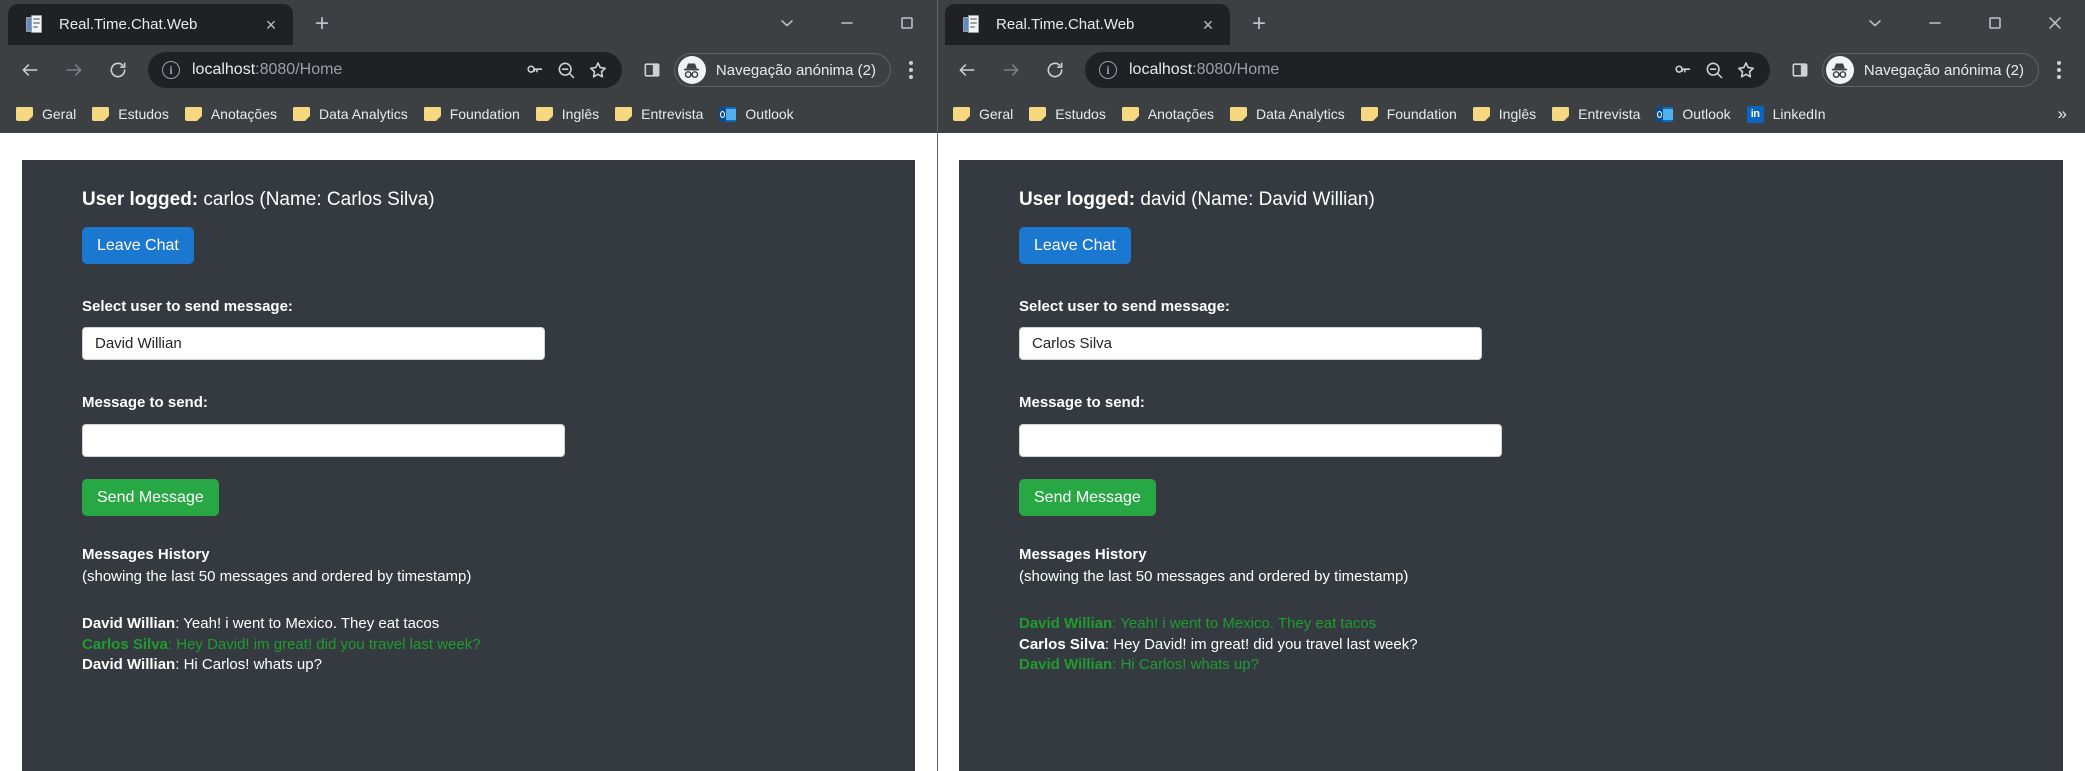 This screenshot has height=771, width=2085. I want to click on bookmark-linkedin: in LinkedIn, so click(1786, 114).